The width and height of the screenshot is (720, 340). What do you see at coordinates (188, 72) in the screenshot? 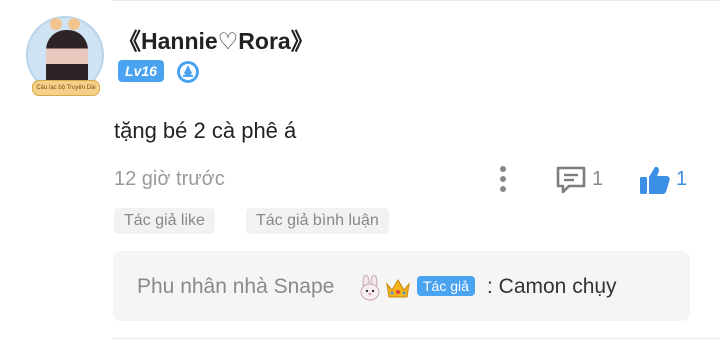
I see `medal-icon` at bounding box center [188, 72].